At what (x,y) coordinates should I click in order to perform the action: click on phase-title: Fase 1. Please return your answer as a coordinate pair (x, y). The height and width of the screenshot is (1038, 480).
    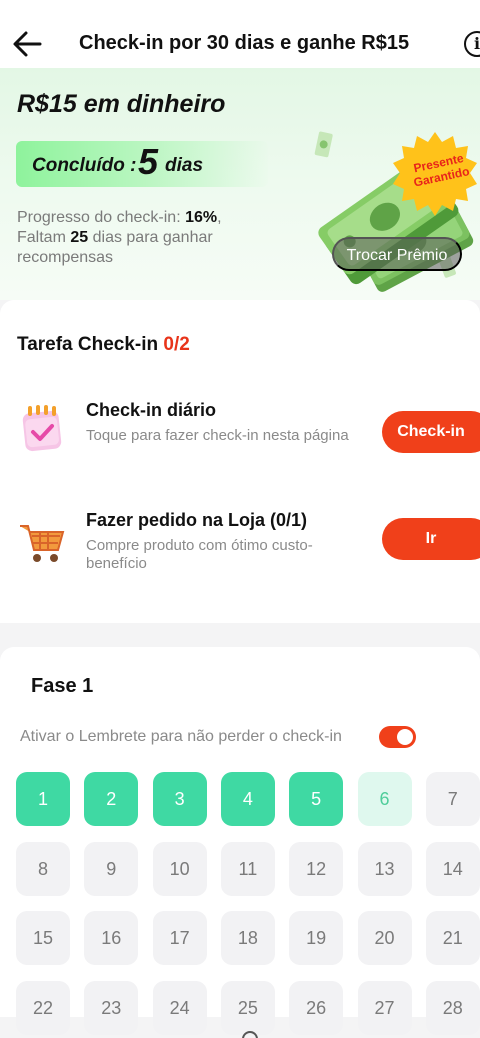
    Looking at the image, I should click on (62, 686).